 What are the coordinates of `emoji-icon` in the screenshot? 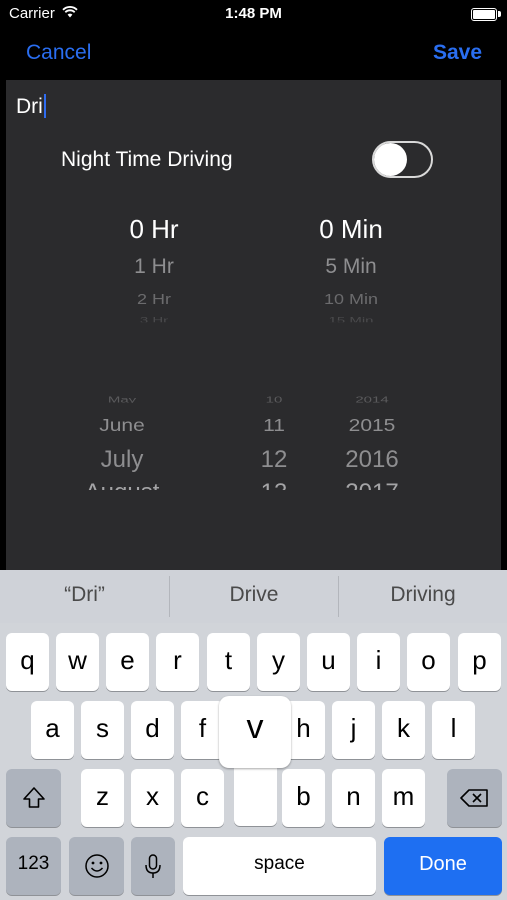 It's located at (96, 866).